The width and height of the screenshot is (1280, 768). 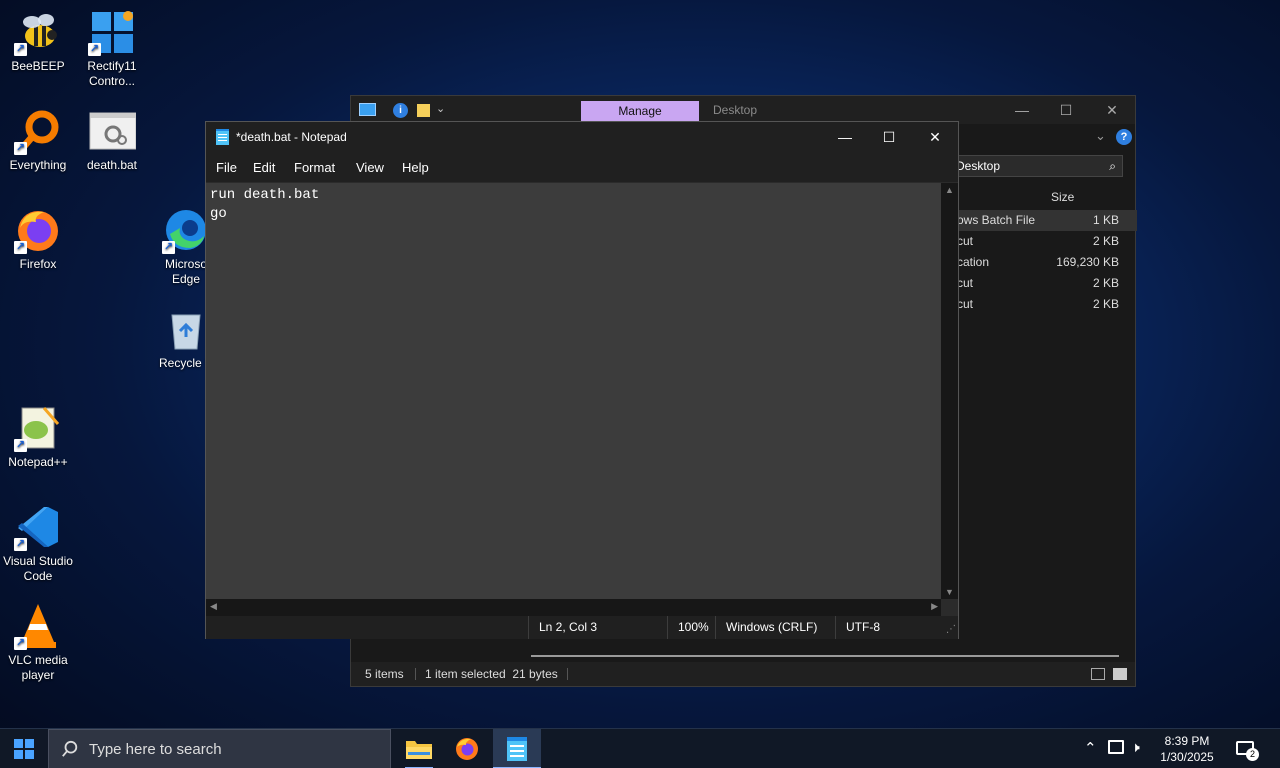 I want to click on windows-start-icon, so click(x=24, y=749).